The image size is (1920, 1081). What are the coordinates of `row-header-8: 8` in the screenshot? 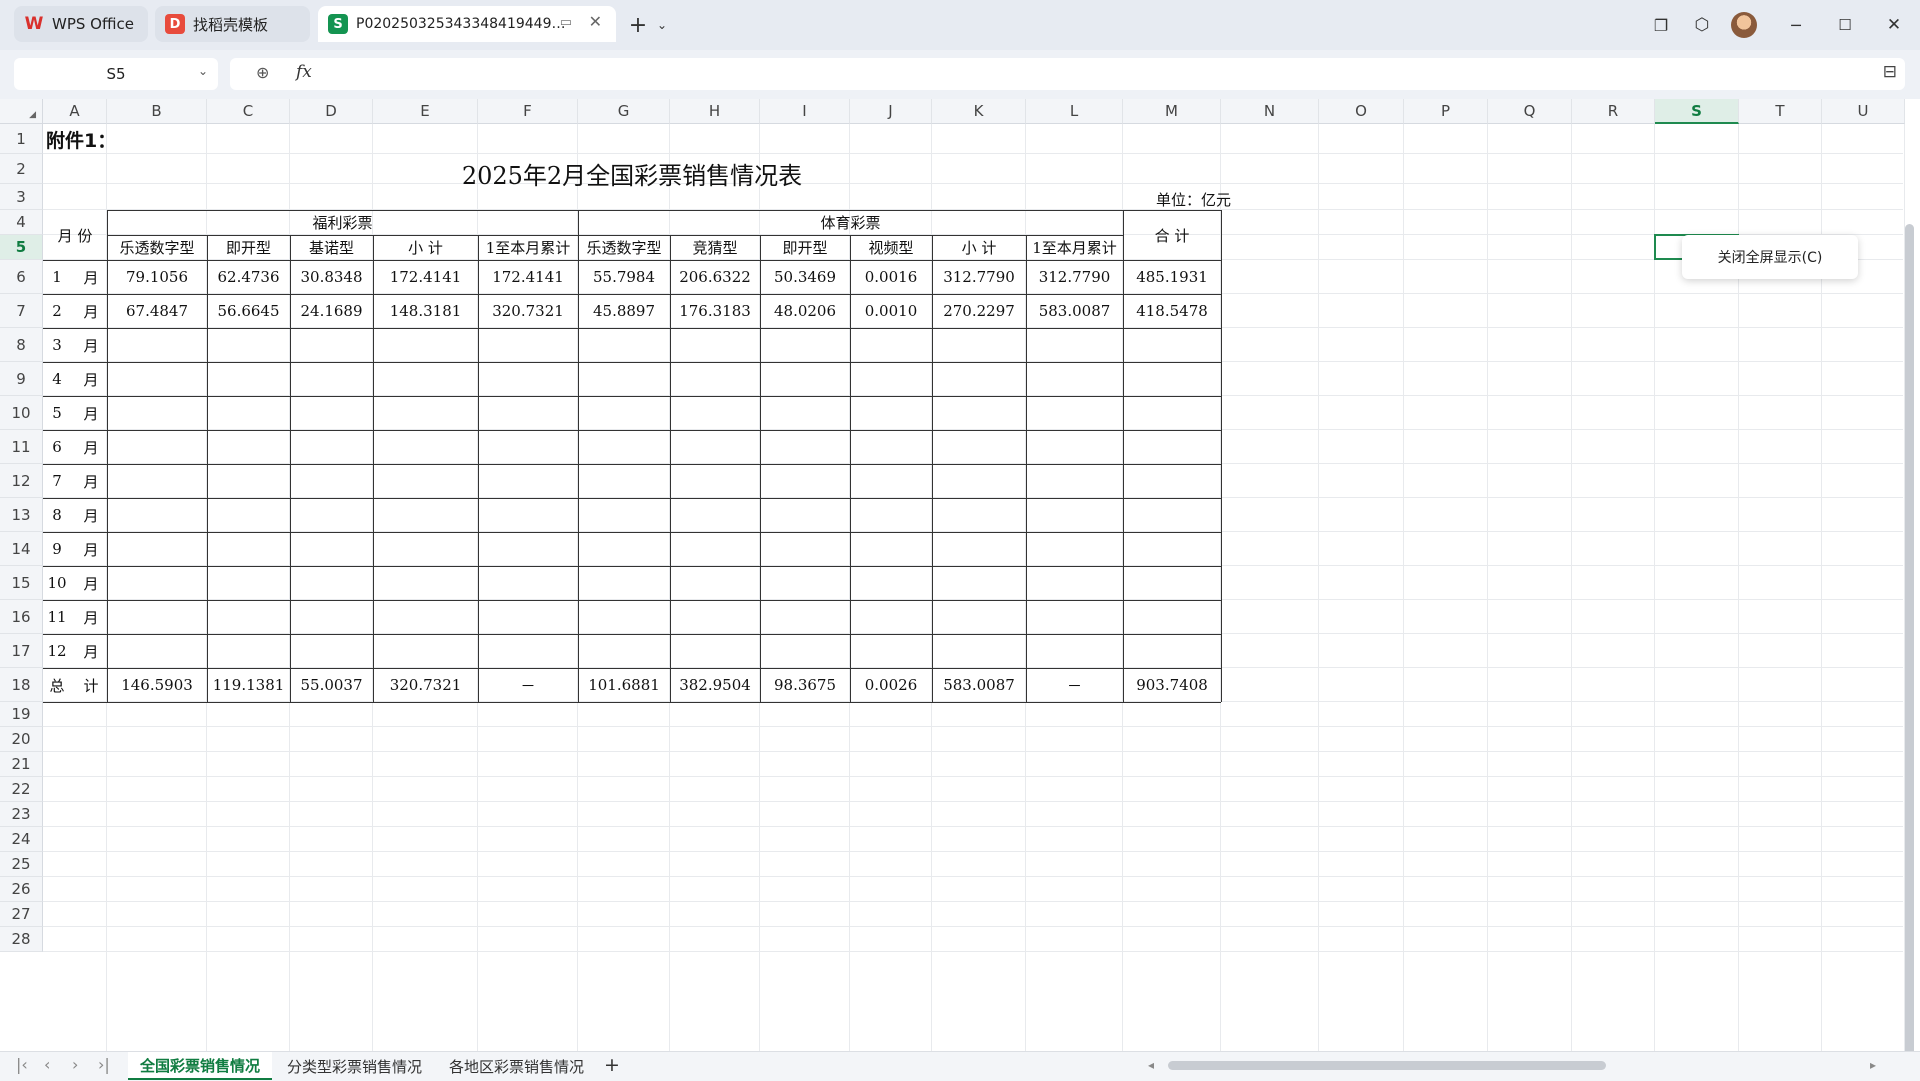 It's located at (21, 345).